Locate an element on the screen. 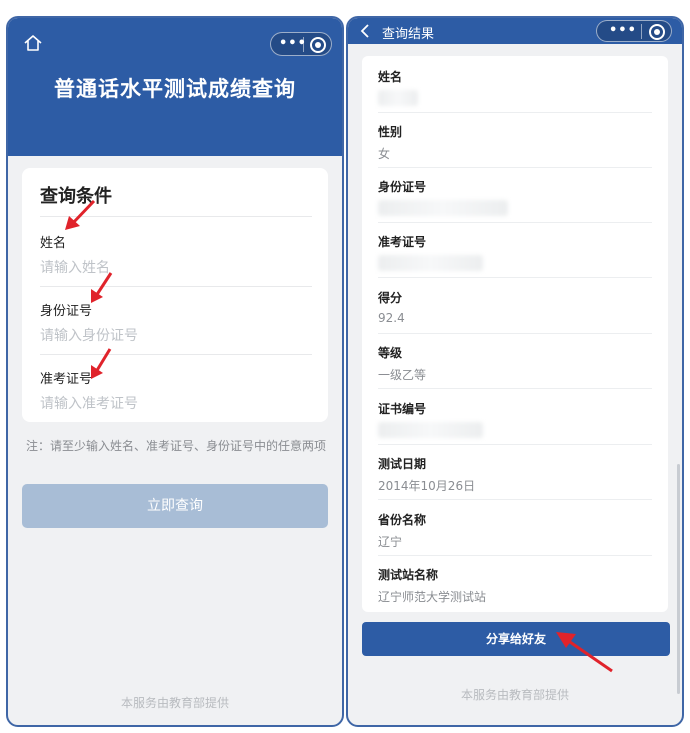 This screenshot has height=733, width=690. item-label: 测试站名称 is located at coordinates (408, 575).